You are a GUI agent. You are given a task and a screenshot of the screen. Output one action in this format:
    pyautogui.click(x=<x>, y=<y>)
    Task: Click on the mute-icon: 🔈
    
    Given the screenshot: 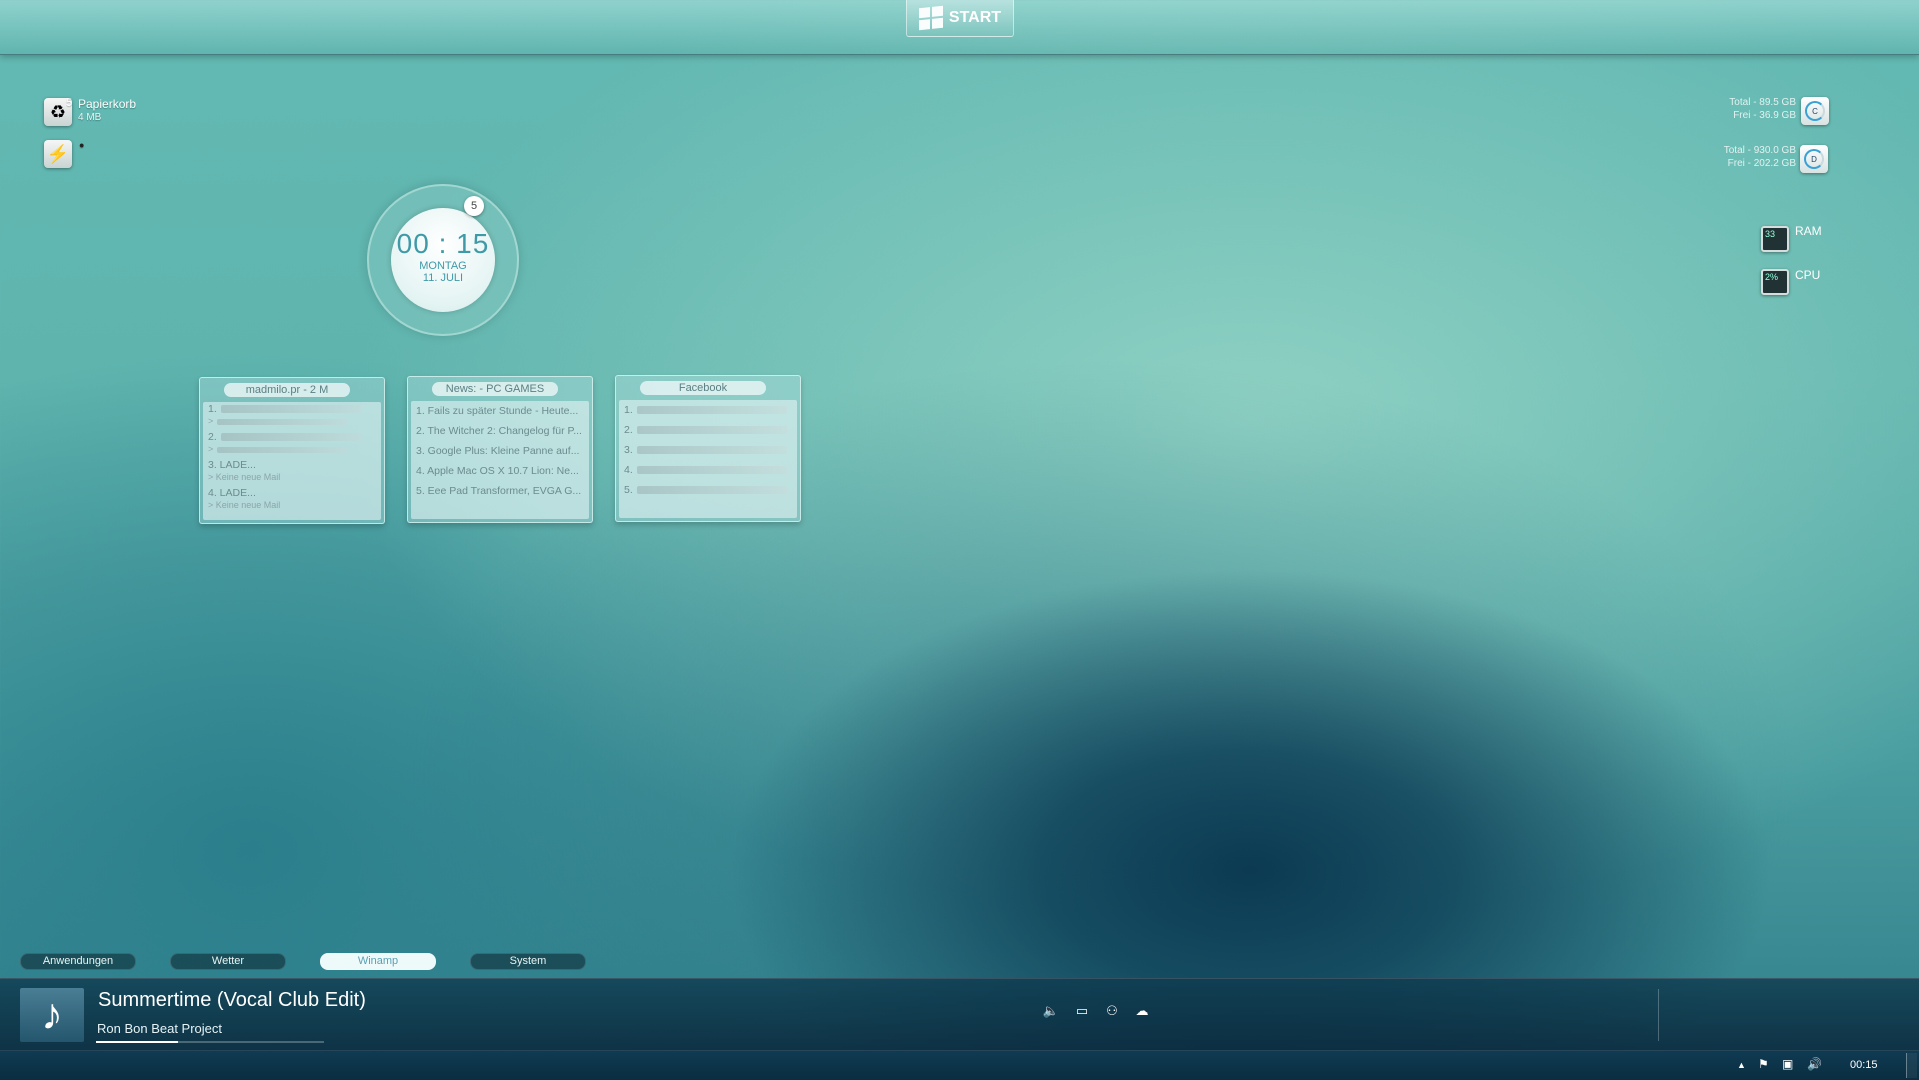 What is the action you would take?
    pyautogui.click(x=1051, y=1011)
    